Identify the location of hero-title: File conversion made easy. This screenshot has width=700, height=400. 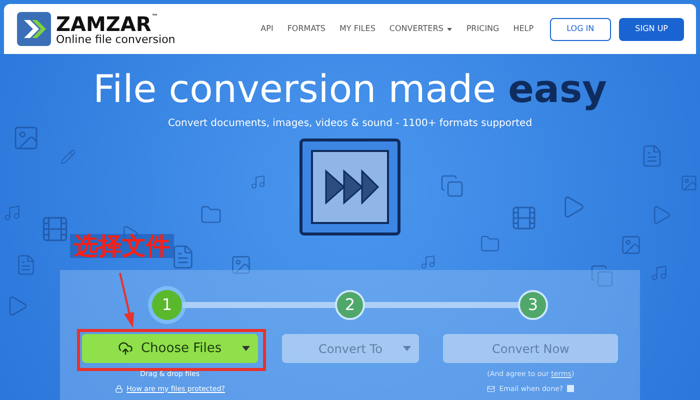
(350, 89).